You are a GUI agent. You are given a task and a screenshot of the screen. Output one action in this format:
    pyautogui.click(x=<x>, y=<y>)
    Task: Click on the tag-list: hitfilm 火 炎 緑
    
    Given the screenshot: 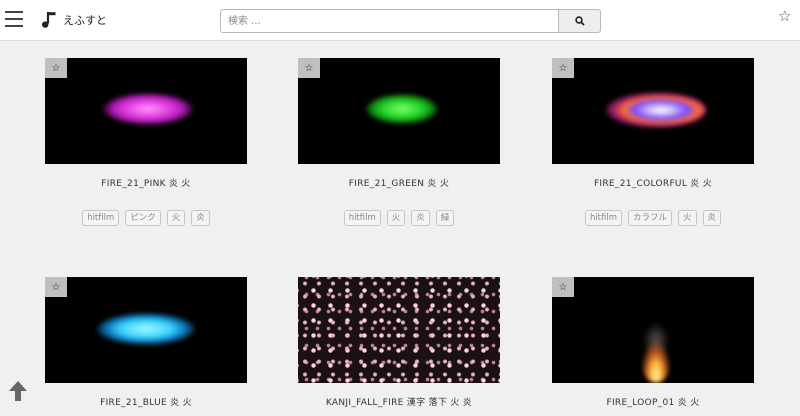 What is the action you would take?
    pyautogui.click(x=399, y=218)
    